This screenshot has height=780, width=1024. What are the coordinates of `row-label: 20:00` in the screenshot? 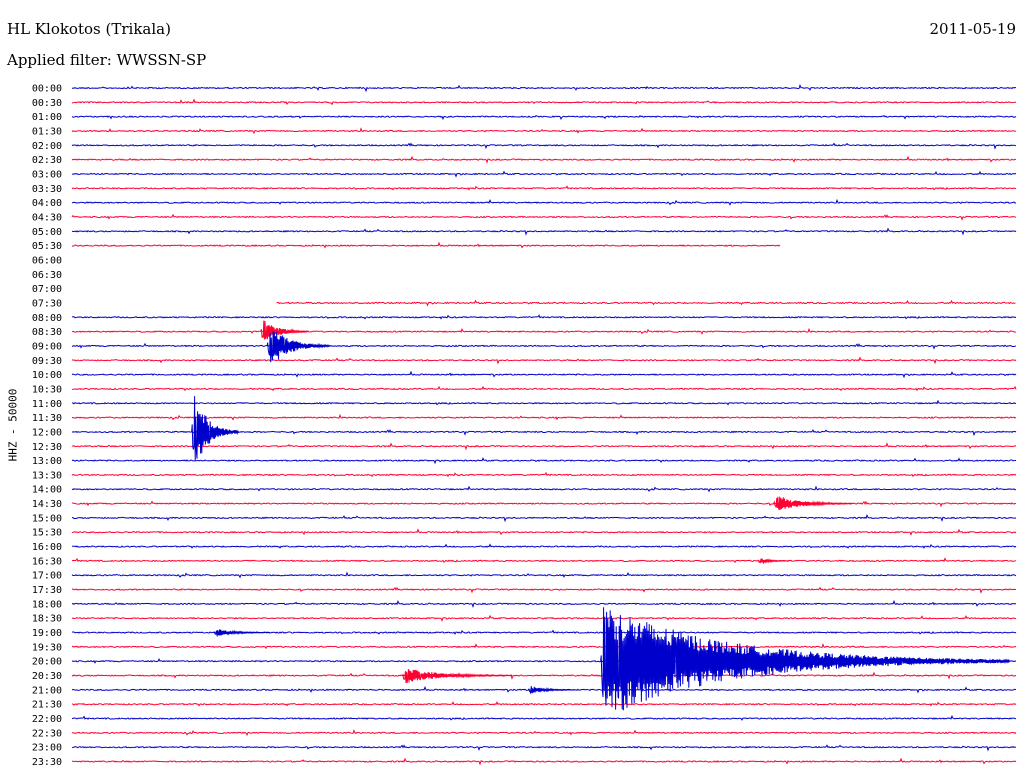 It's located at (47, 662).